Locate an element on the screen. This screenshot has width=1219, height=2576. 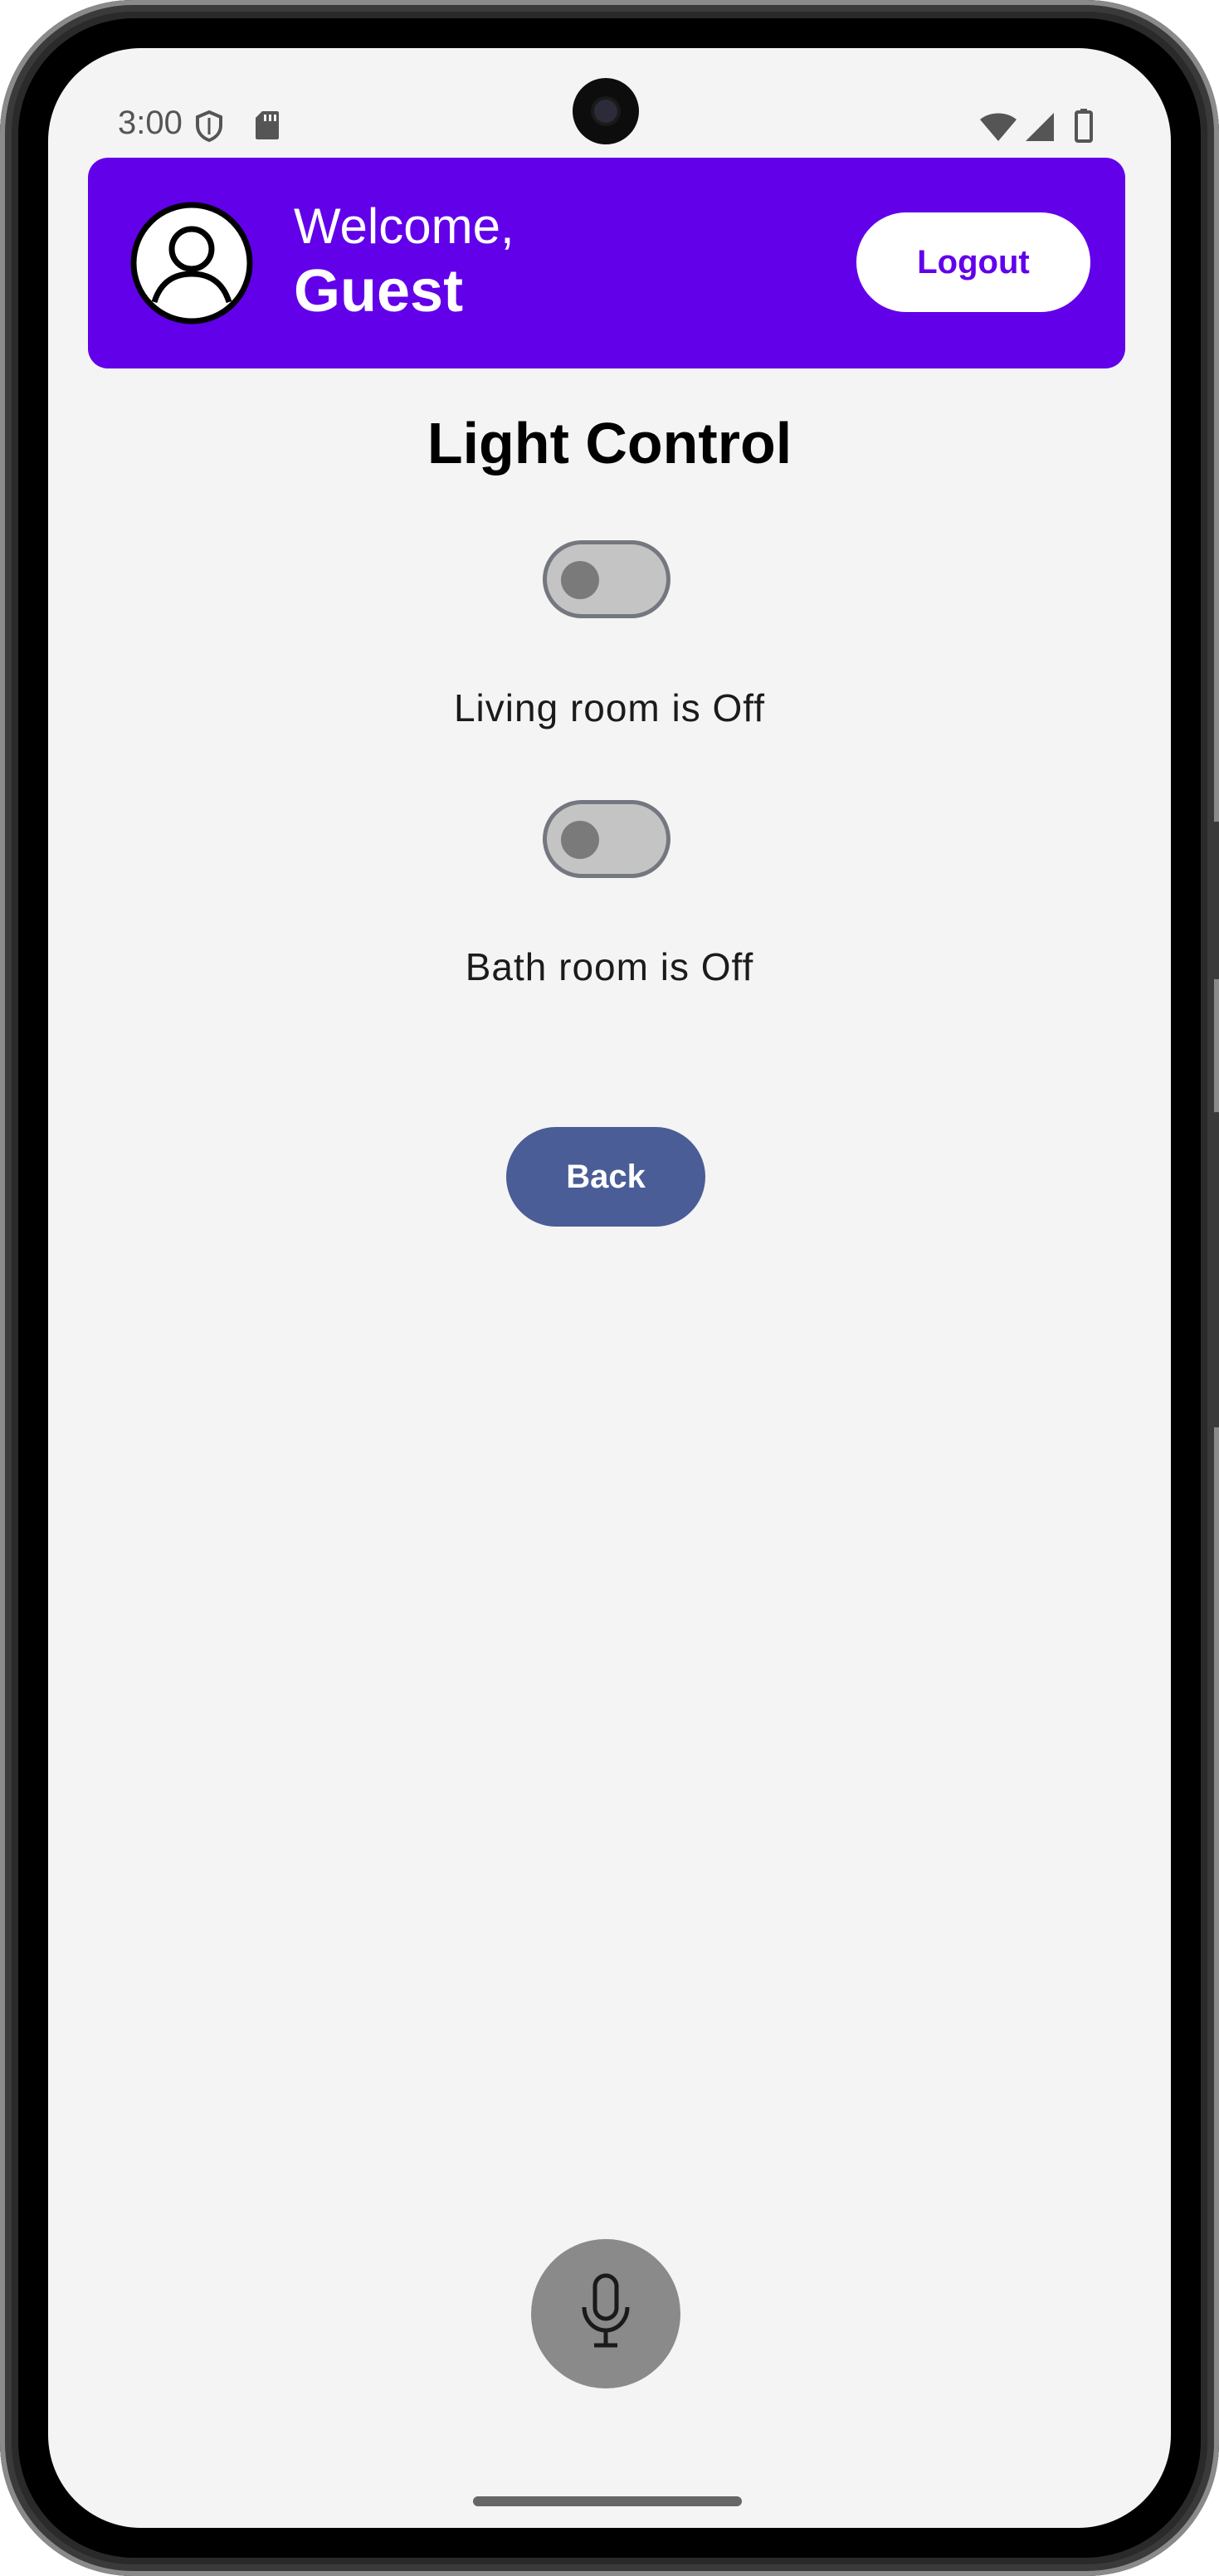
back-button: Back is located at coordinates (606, 1177).